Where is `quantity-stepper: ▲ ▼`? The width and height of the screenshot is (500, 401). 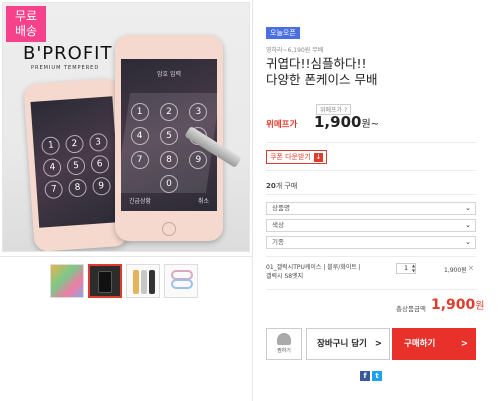 quantity-stepper: ▲ ▼ is located at coordinates (413, 268).